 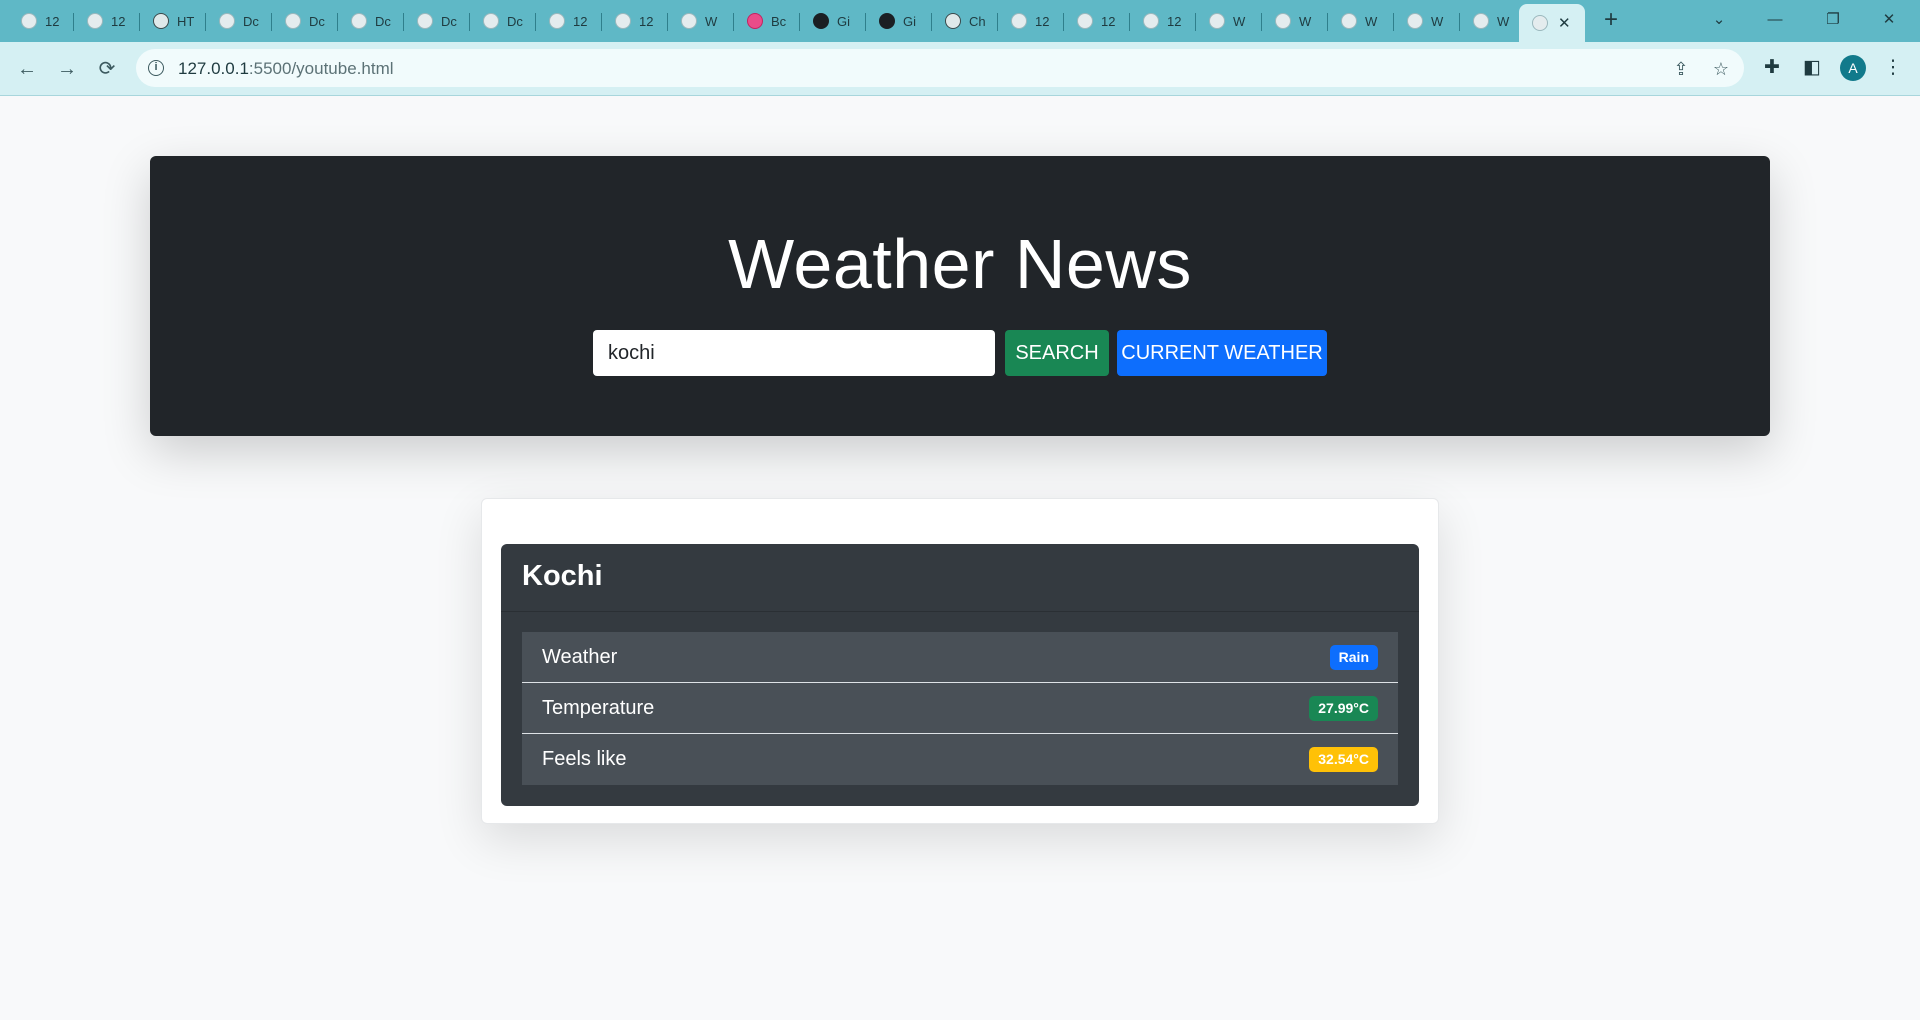 What do you see at coordinates (965, 21) in the screenshot?
I see `browser-tab: Ch` at bounding box center [965, 21].